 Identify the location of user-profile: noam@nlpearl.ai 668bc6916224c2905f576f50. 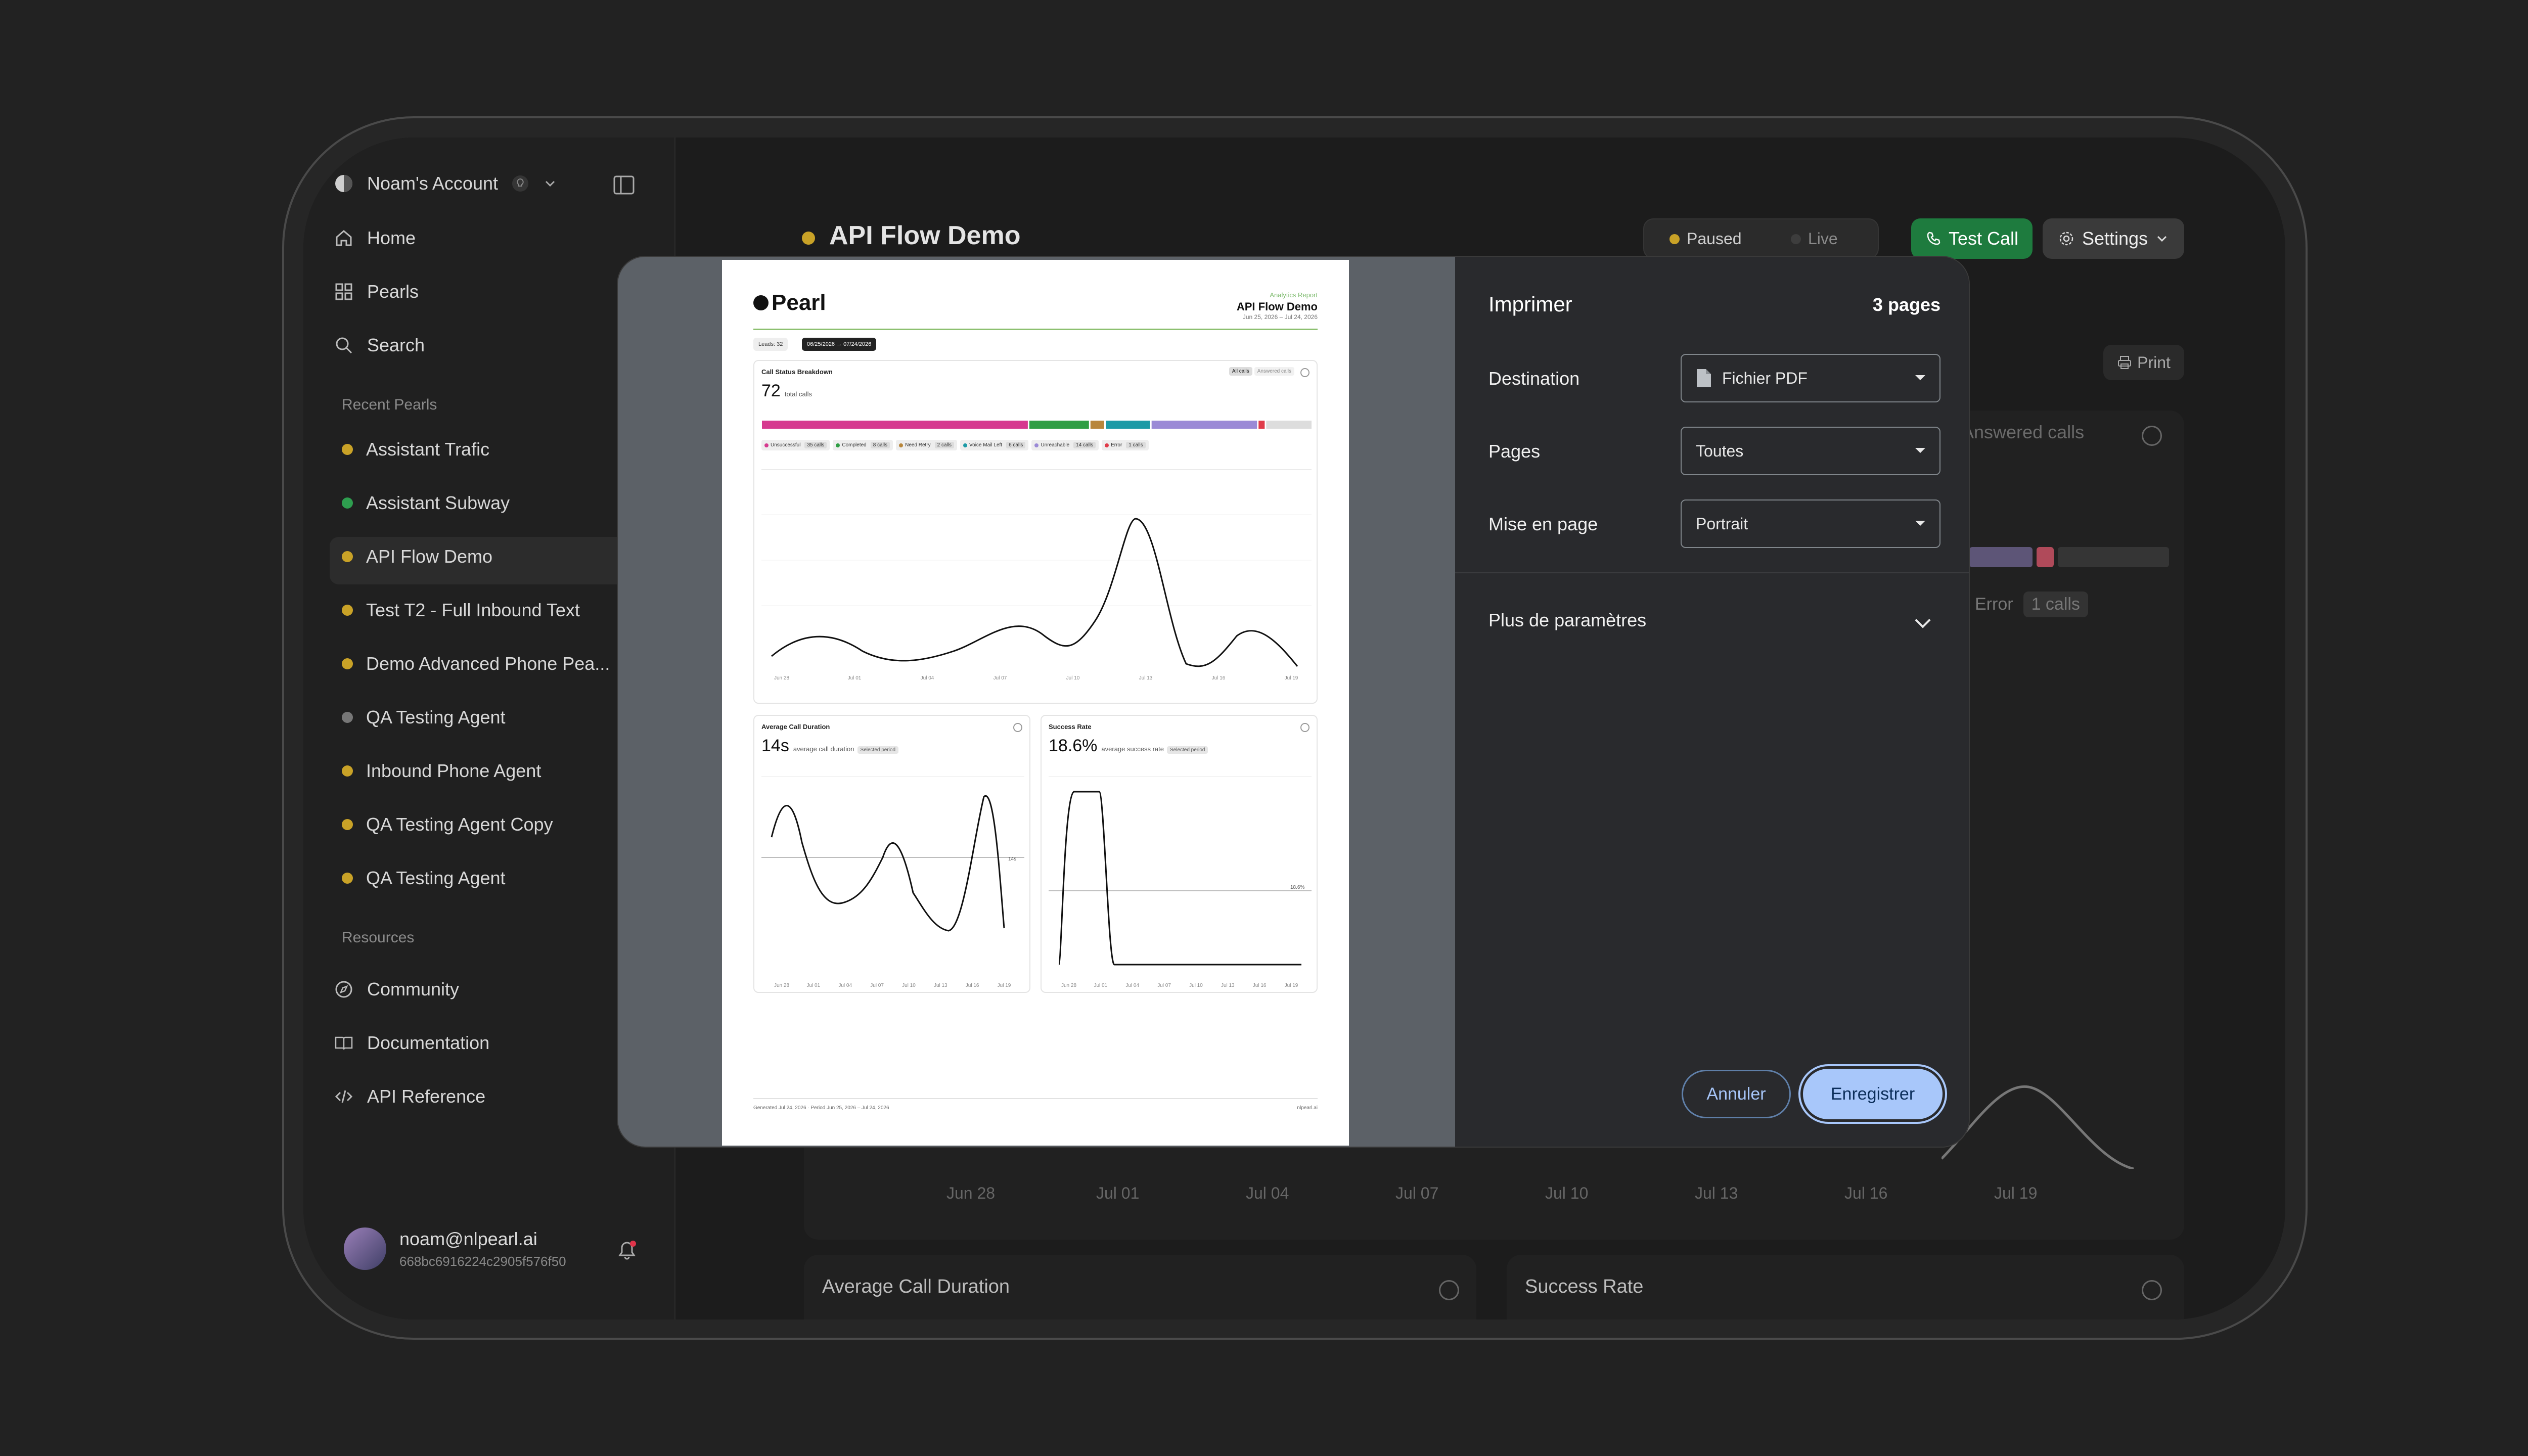
(455, 1248).